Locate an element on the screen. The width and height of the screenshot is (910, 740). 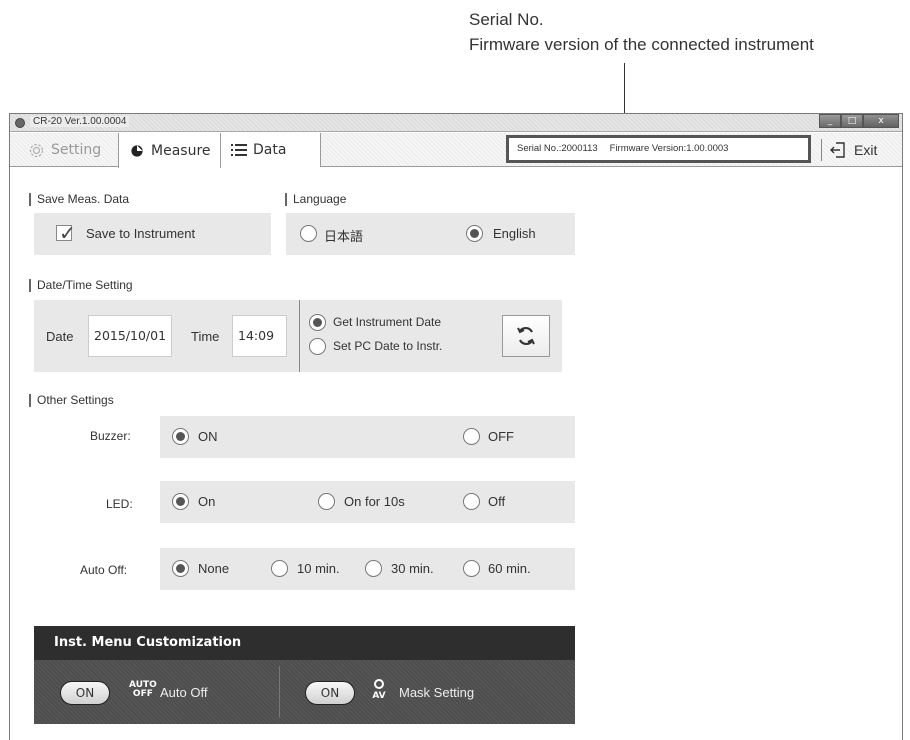
buzzer-off-radio is located at coordinates (471, 436).